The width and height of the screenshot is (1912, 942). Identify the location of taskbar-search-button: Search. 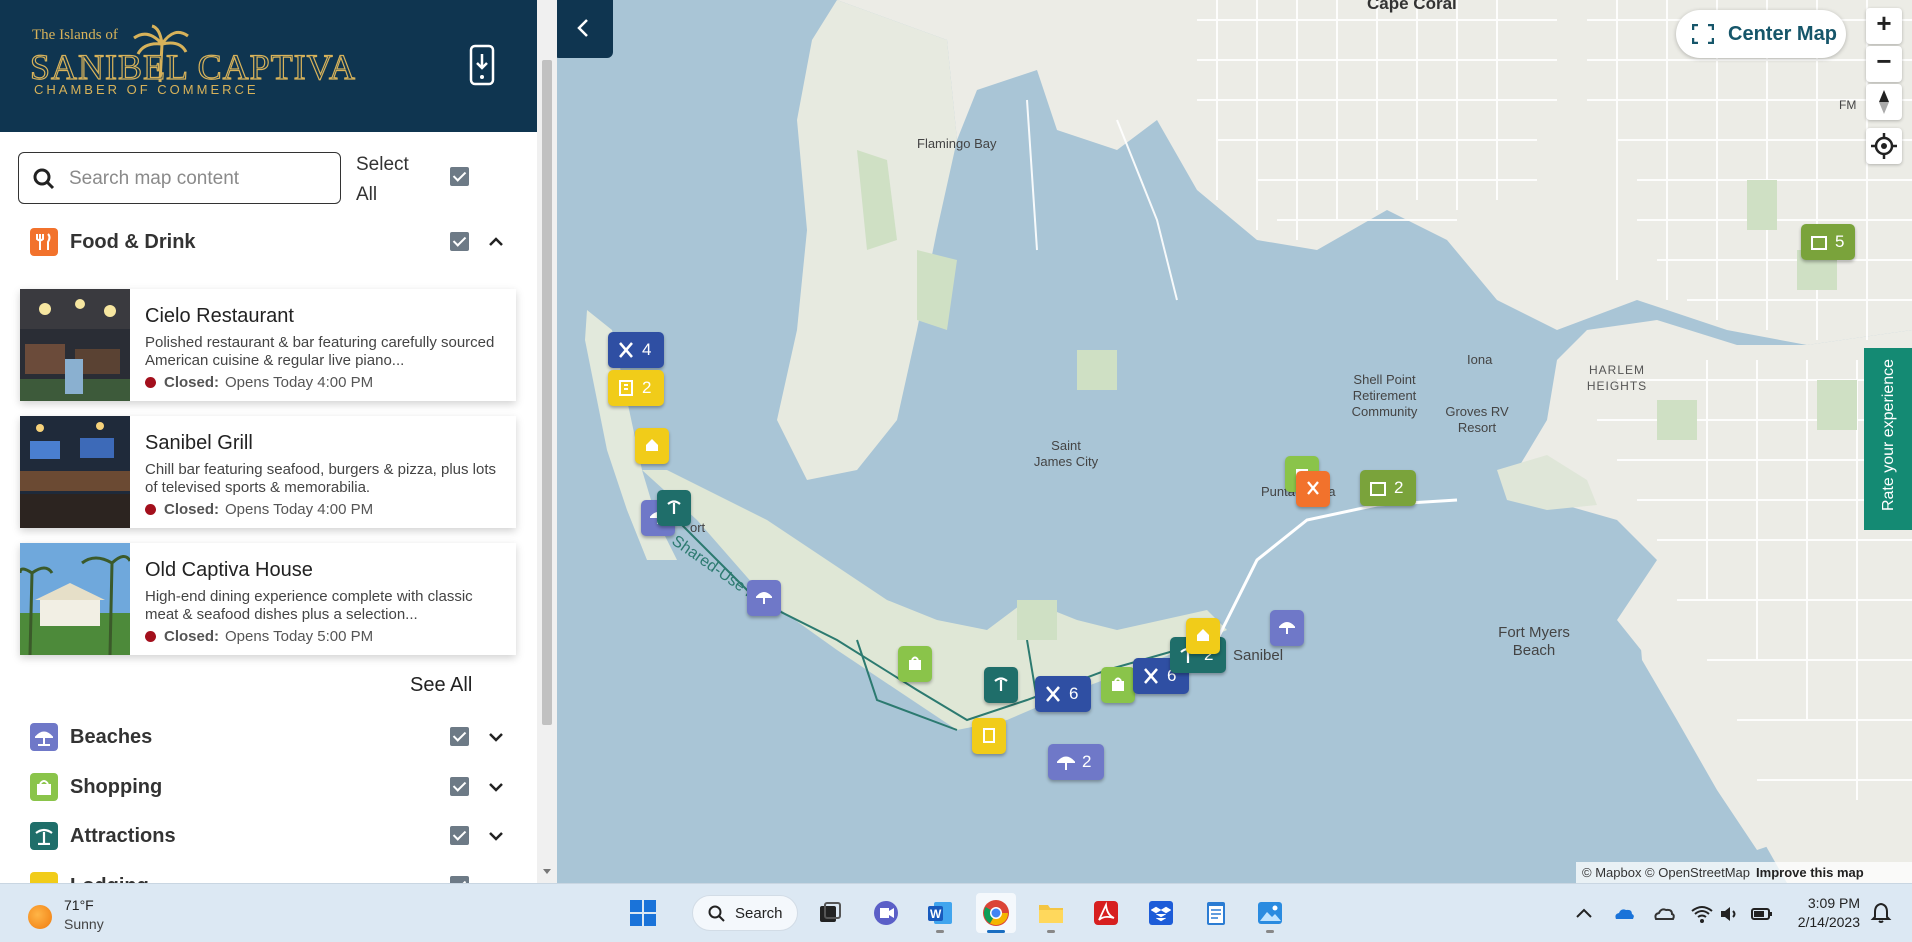
(745, 913).